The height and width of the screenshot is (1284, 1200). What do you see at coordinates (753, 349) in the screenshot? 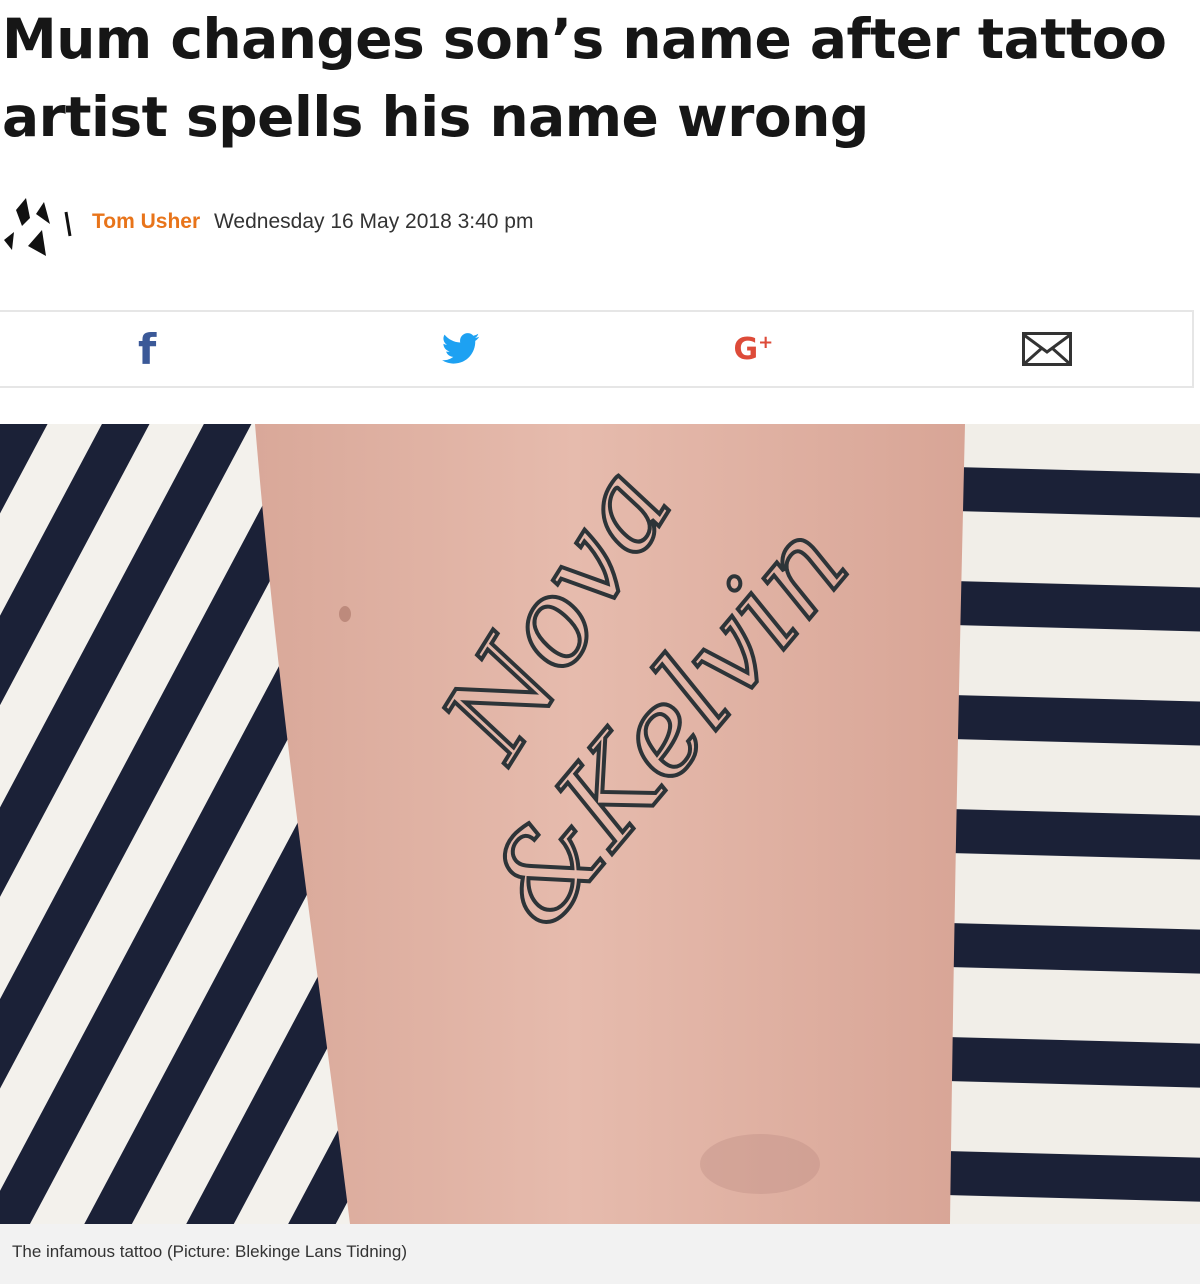
I see `googleplus-icon: G+` at bounding box center [753, 349].